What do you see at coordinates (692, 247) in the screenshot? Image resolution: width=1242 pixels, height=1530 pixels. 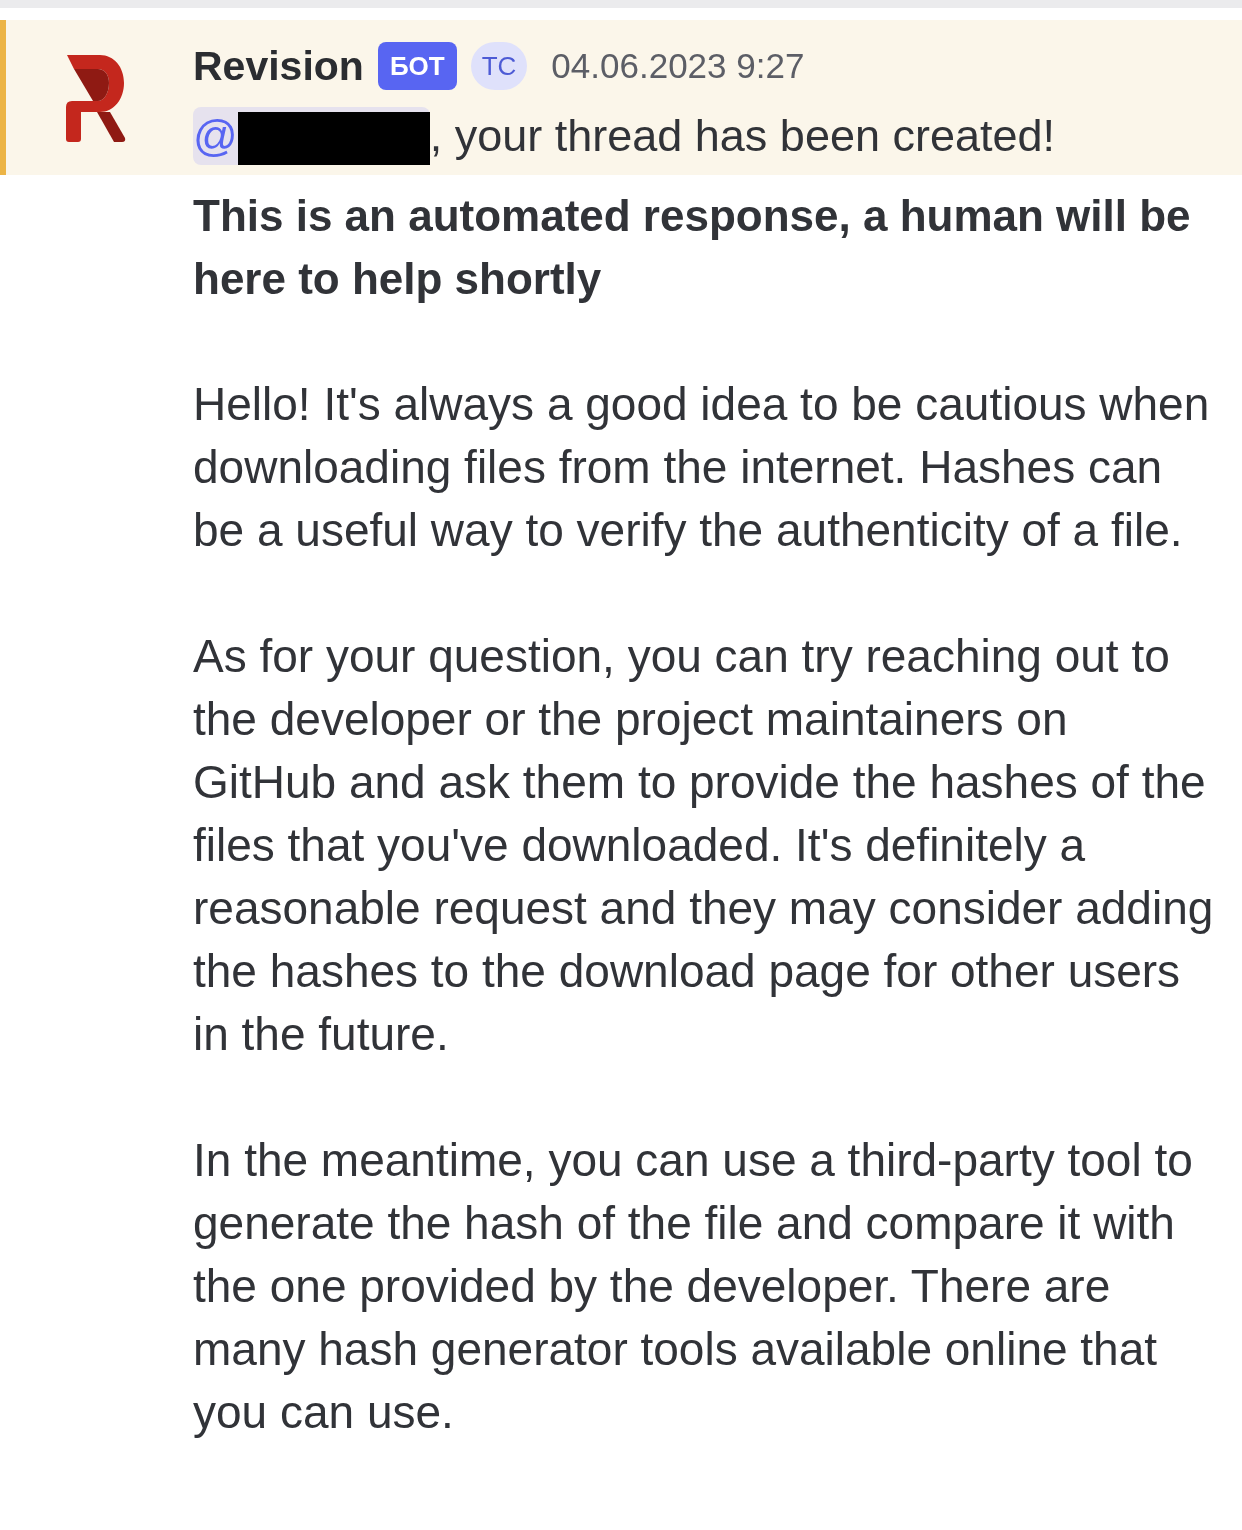 I see `notice-text: This is an automated response, a human will be here to help shortly` at bounding box center [692, 247].